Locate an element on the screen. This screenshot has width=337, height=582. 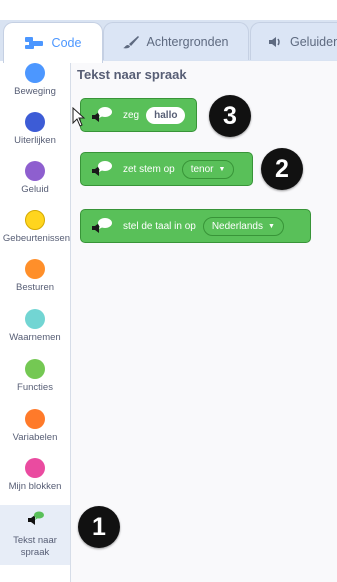
category-variables: Variabelen is located at coordinates (35, 434).